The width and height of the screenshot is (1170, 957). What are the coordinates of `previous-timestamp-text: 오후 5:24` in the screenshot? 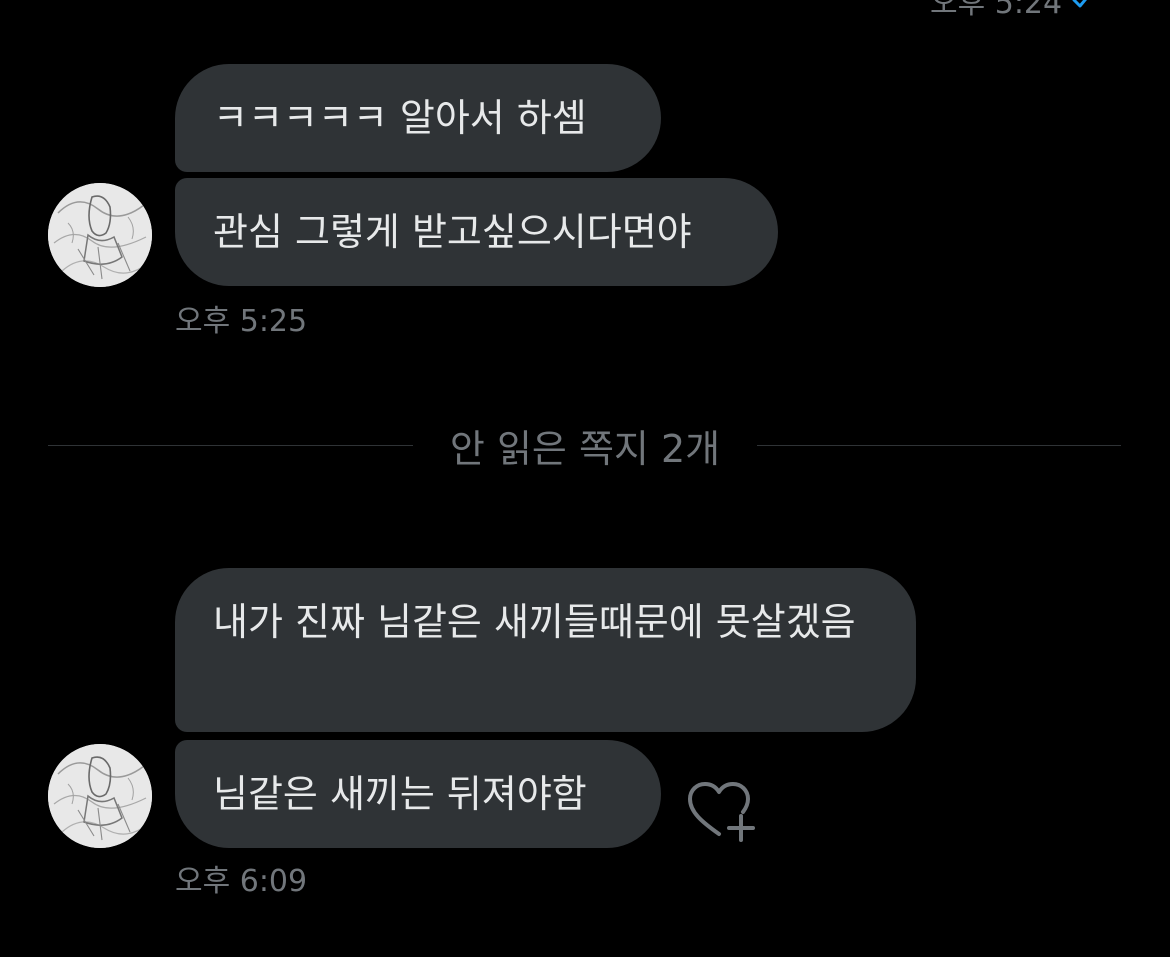 It's located at (996, 10).